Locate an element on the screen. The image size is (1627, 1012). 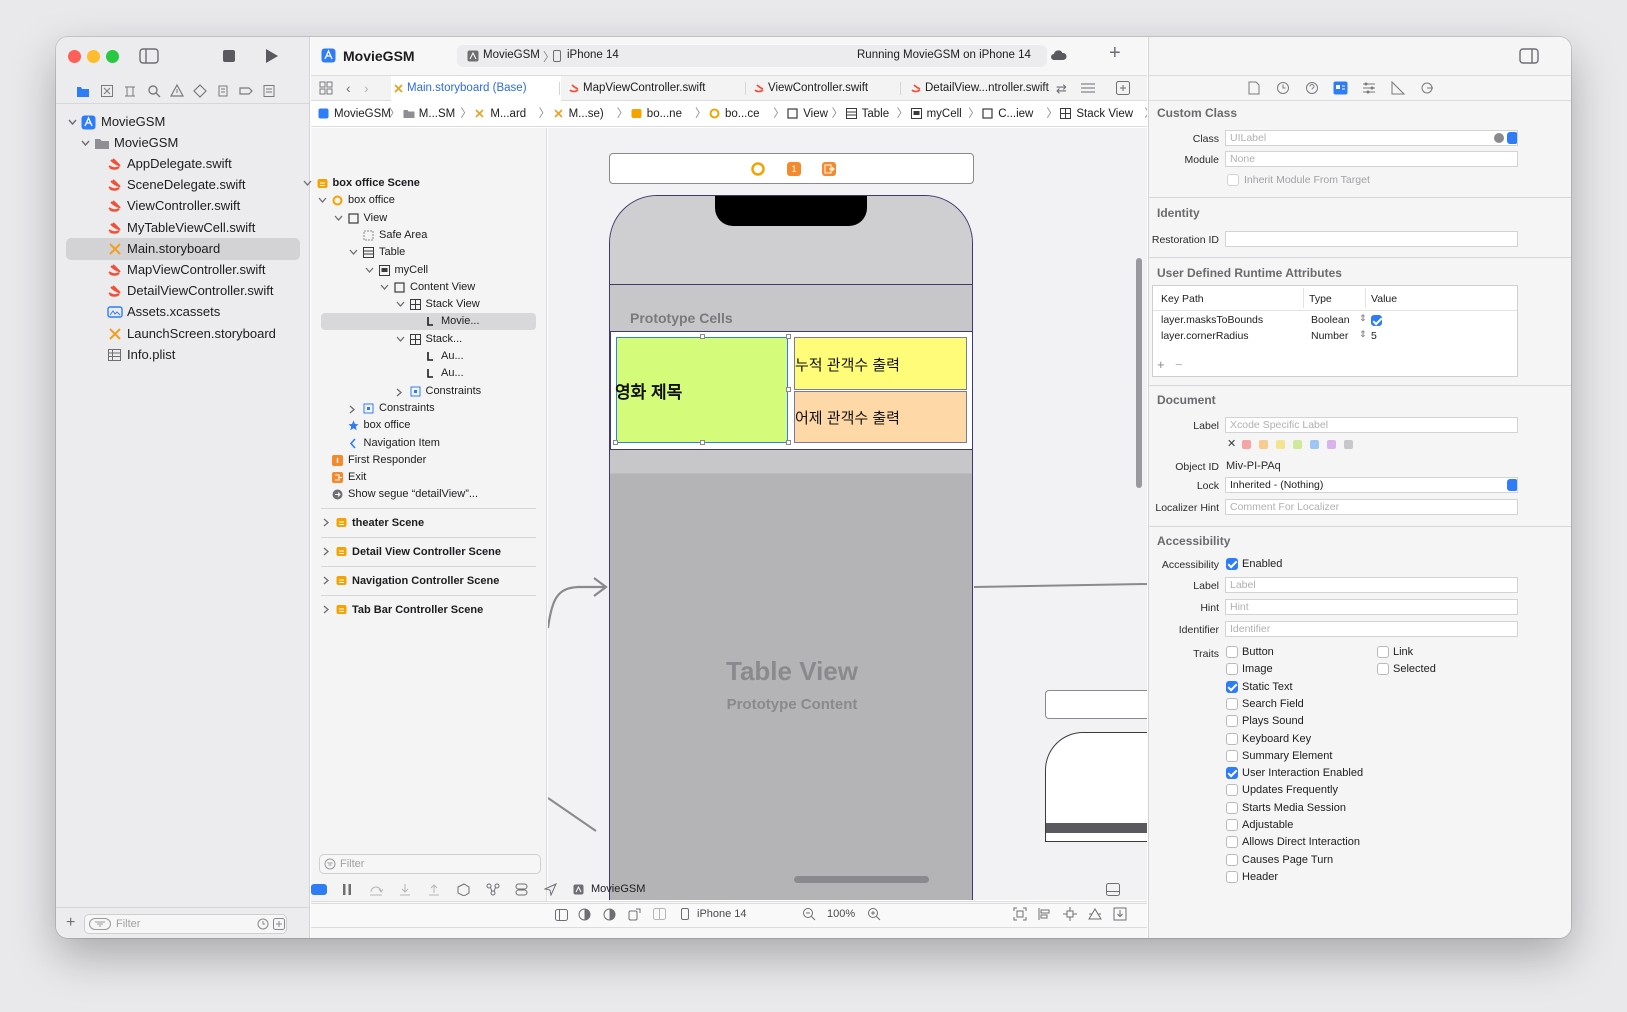
appearance-icon is located at coordinates (584, 914).